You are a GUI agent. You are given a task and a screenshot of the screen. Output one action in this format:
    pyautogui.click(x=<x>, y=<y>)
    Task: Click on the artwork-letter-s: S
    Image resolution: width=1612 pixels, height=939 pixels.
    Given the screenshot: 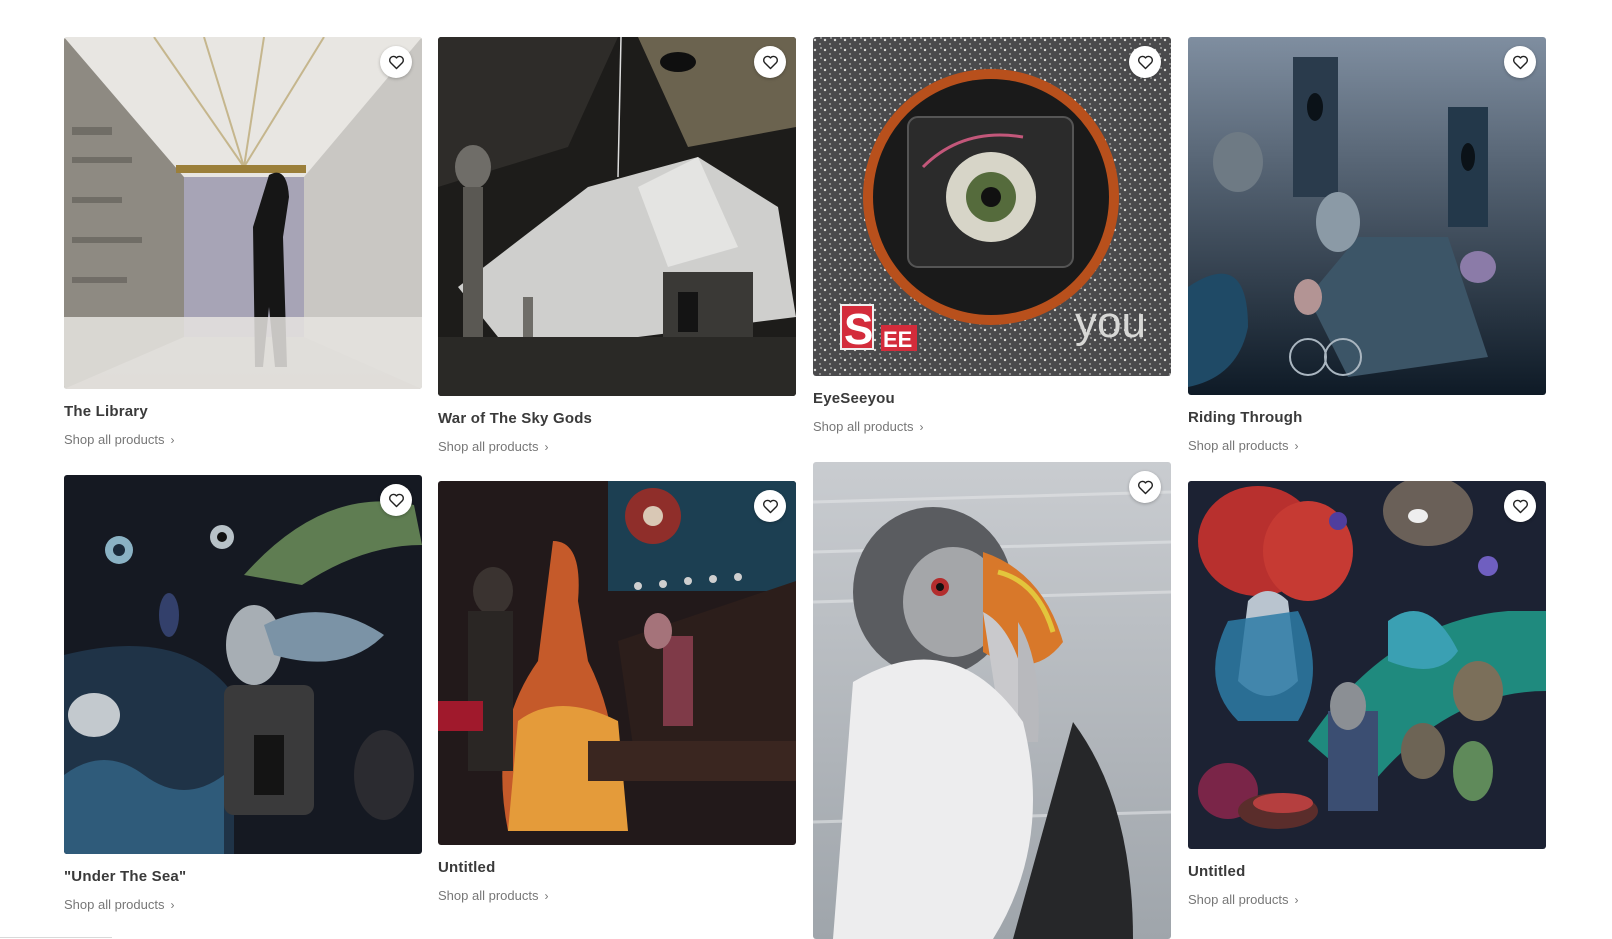 What is the action you would take?
    pyautogui.click(x=858, y=329)
    